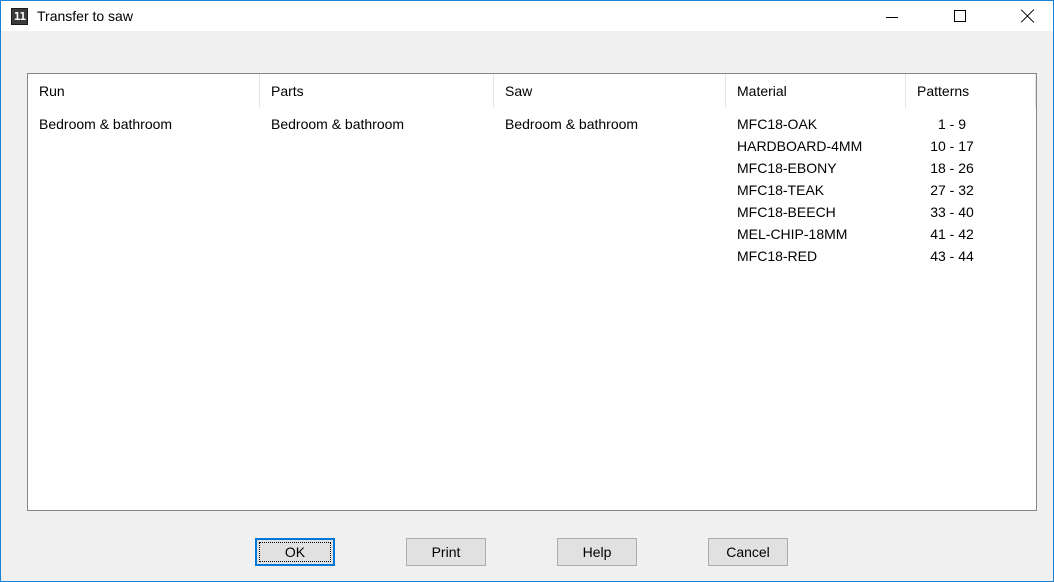  What do you see at coordinates (971, 91) in the screenshot?
I see `column-header-patterns: Patterns` at bounding box center [971, 91].